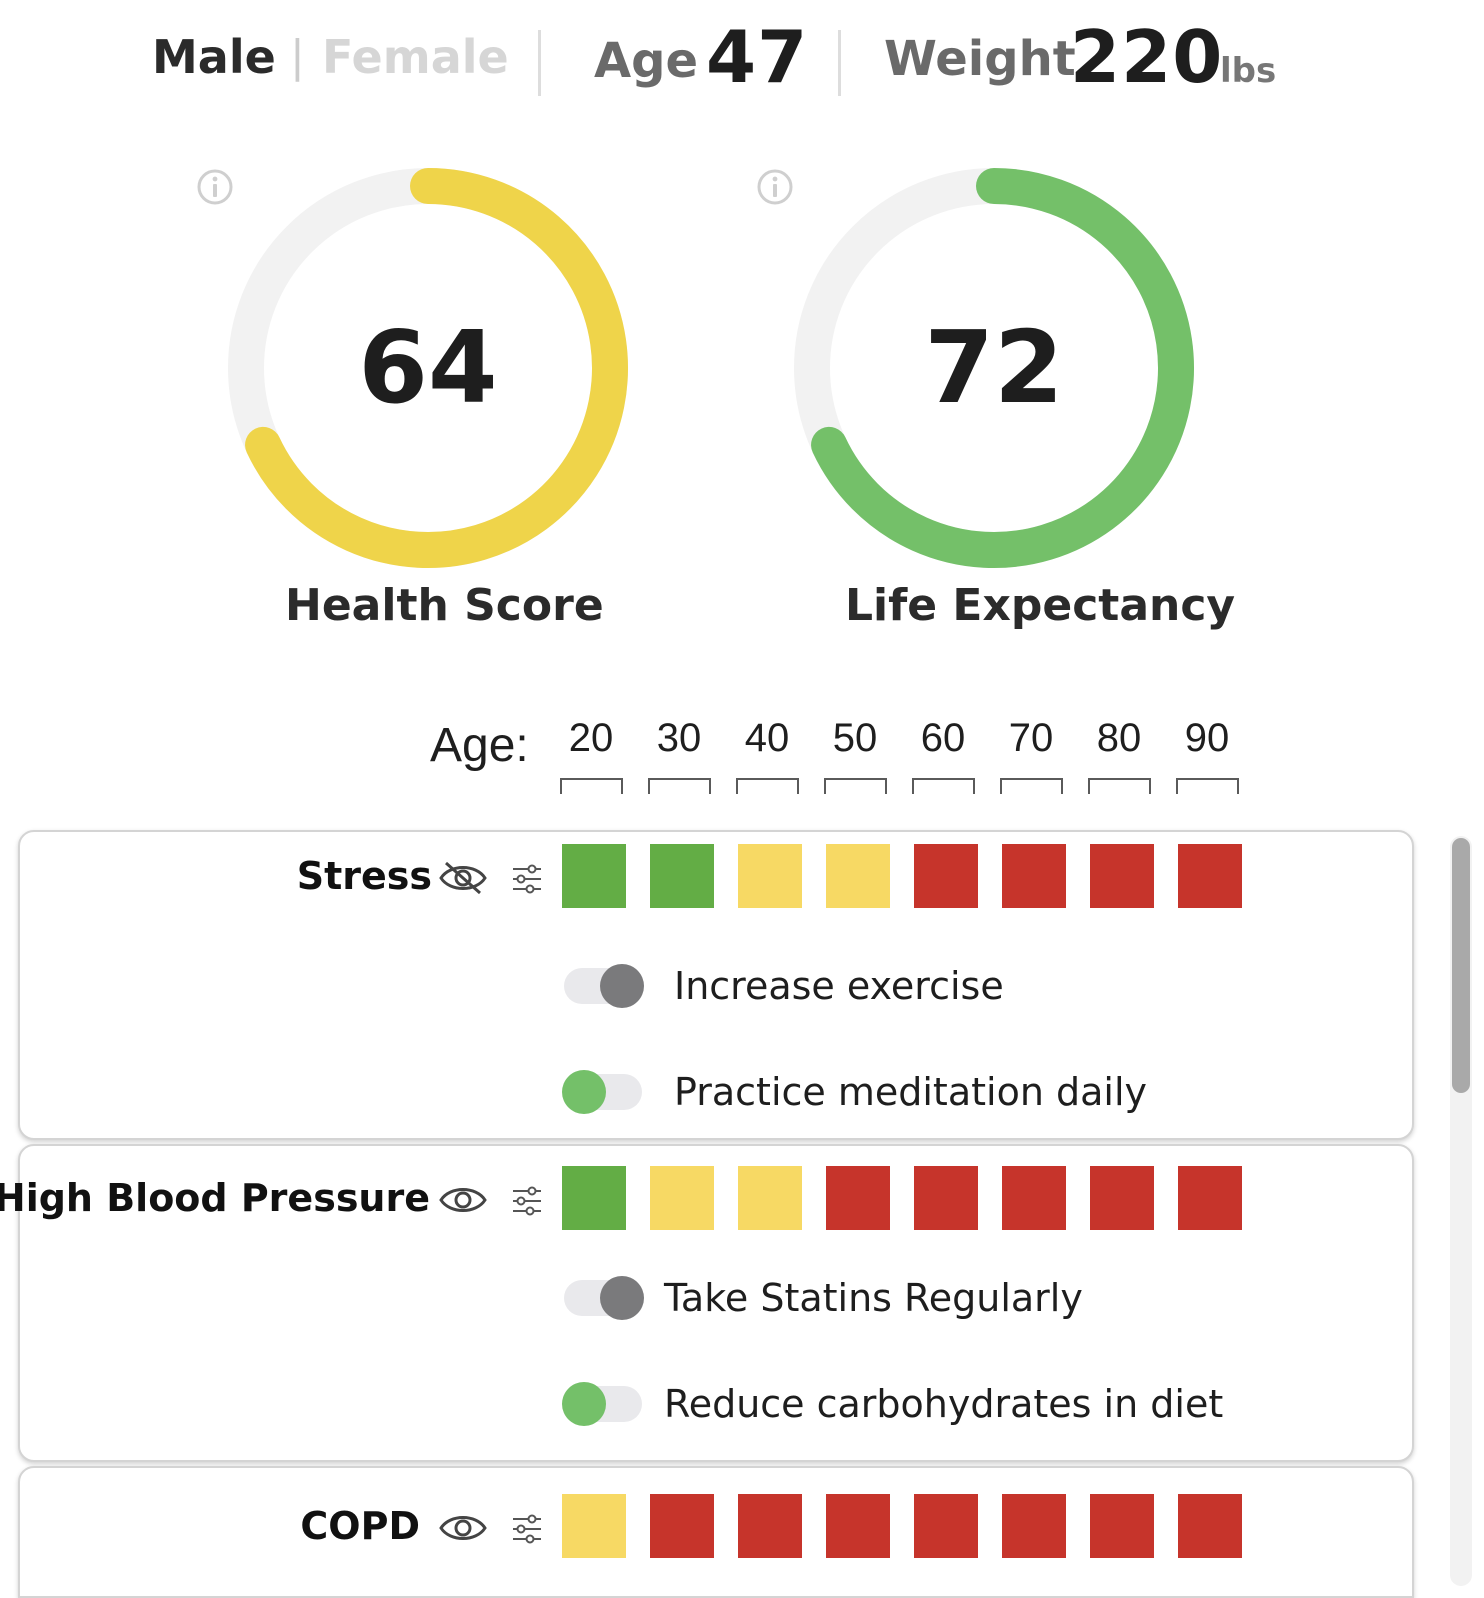 The image size is (1484, 1598). I want to click on health-score-value: 64, so click(427, 367).